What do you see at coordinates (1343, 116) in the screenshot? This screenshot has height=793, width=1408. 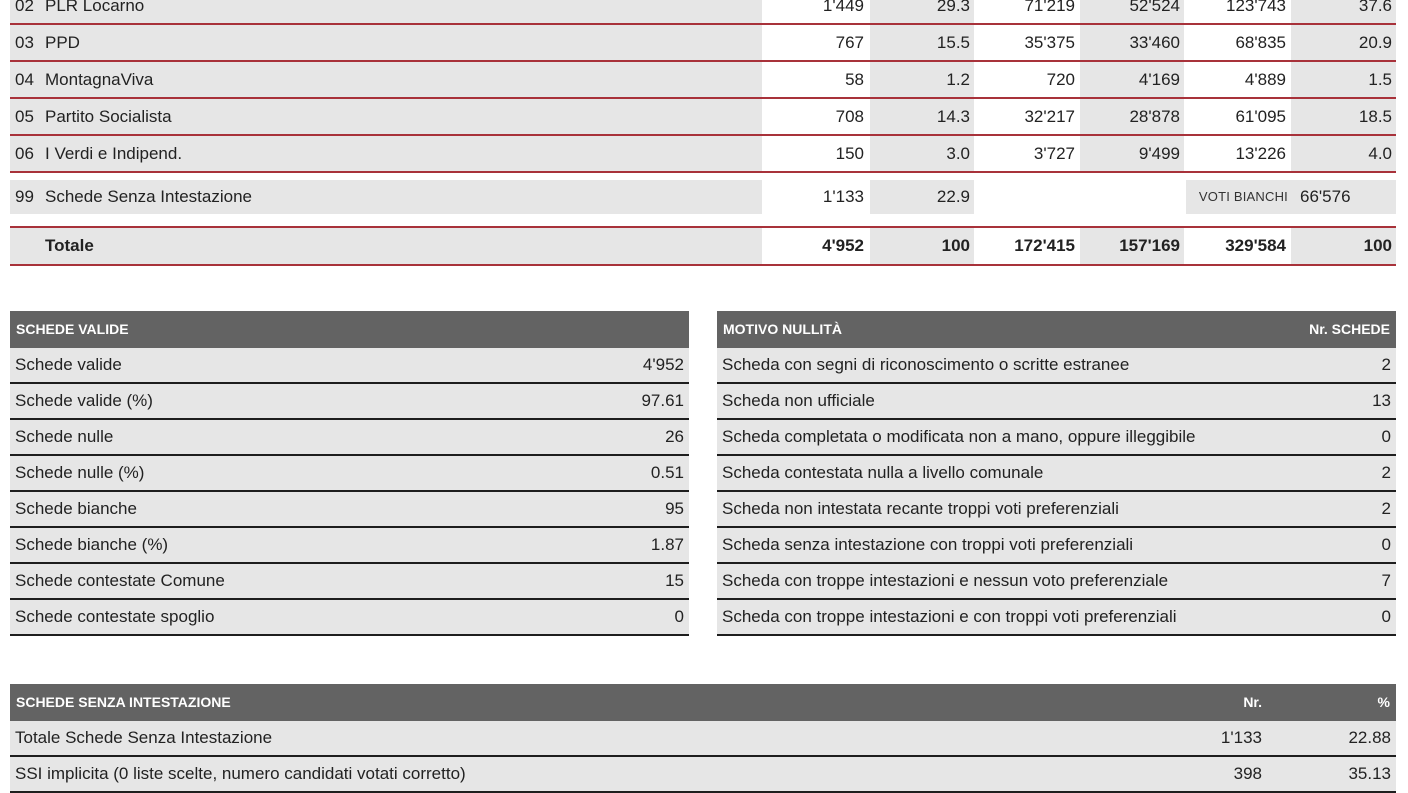 I see `cell-pct2: 18.5` at bounding box center [1343, 116].